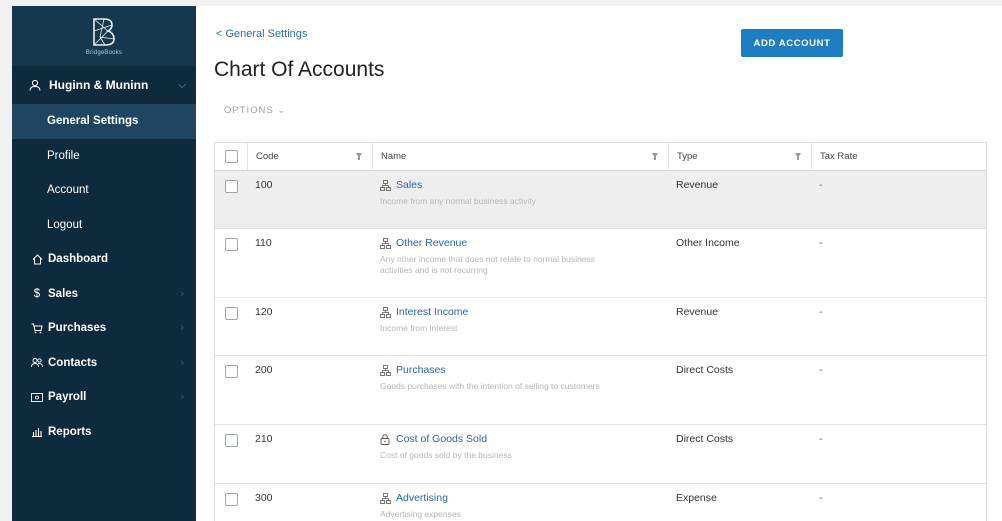  I want to click on column-header-label: Type, so click(687, 156).